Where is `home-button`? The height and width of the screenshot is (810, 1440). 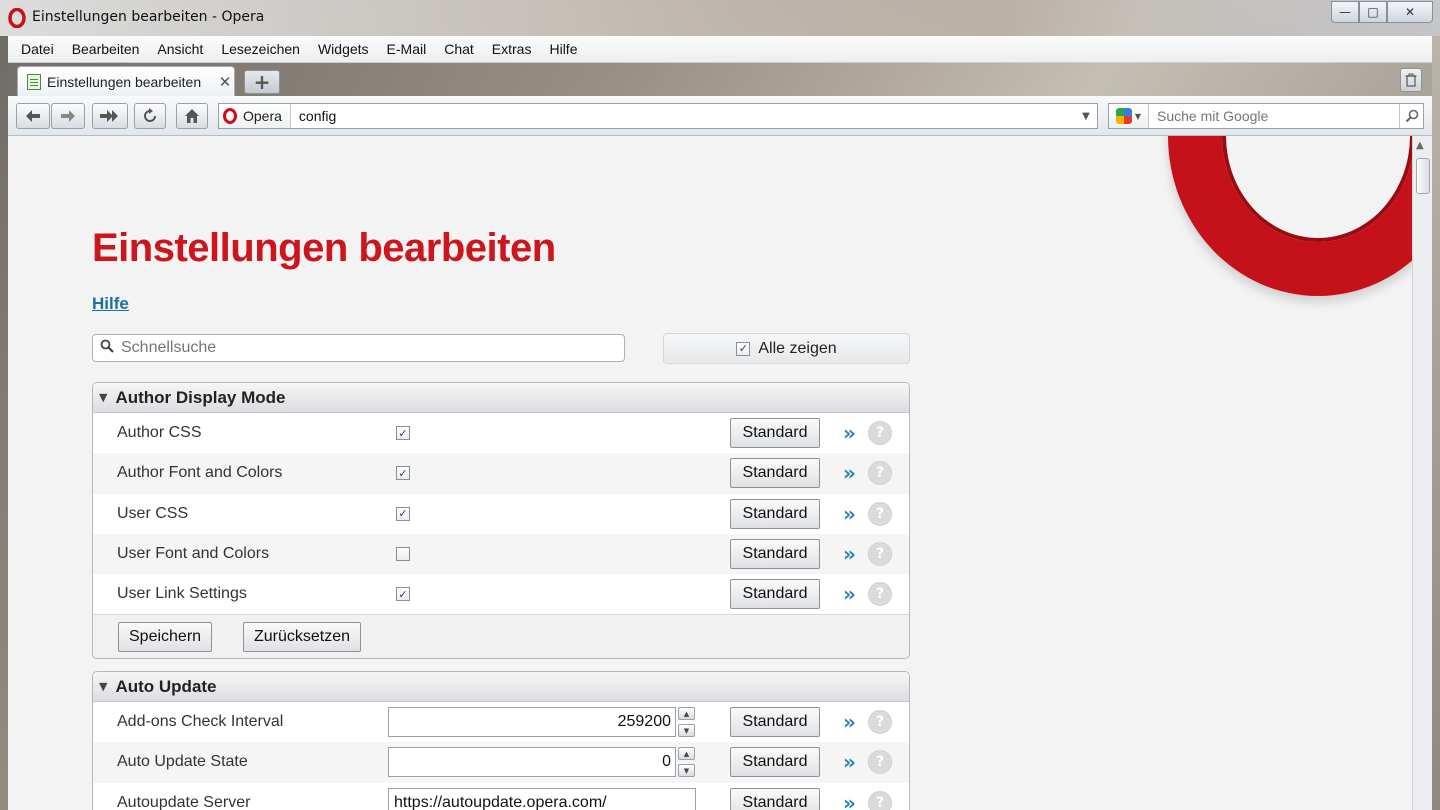 home-button is located at coordinates (192, 116).